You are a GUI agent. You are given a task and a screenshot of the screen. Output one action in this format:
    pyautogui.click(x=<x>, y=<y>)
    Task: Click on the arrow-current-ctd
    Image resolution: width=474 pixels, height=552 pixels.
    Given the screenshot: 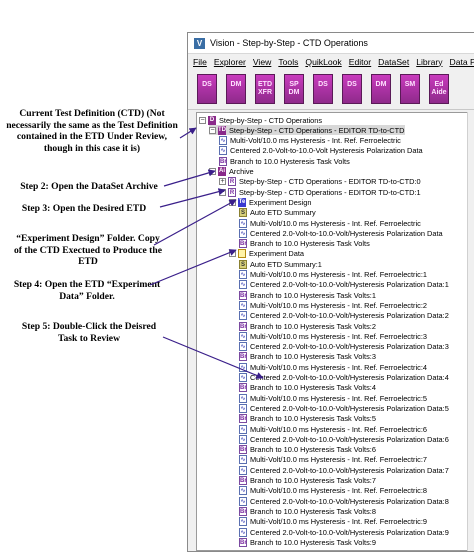 What is the action you would take?
    pyautogui.click(x=188, y=133)
    